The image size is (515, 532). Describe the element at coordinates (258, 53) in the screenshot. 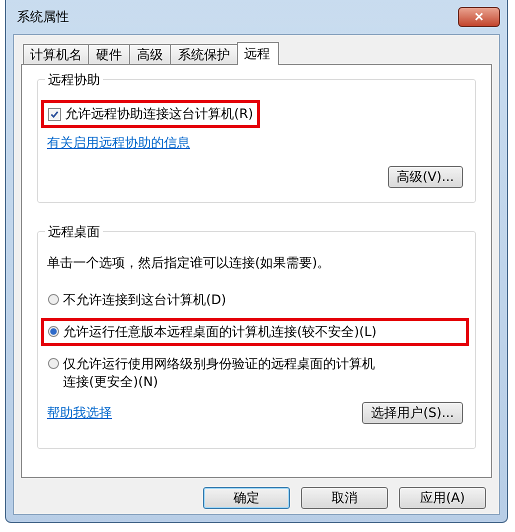

I see `tab: 远程` at that location.